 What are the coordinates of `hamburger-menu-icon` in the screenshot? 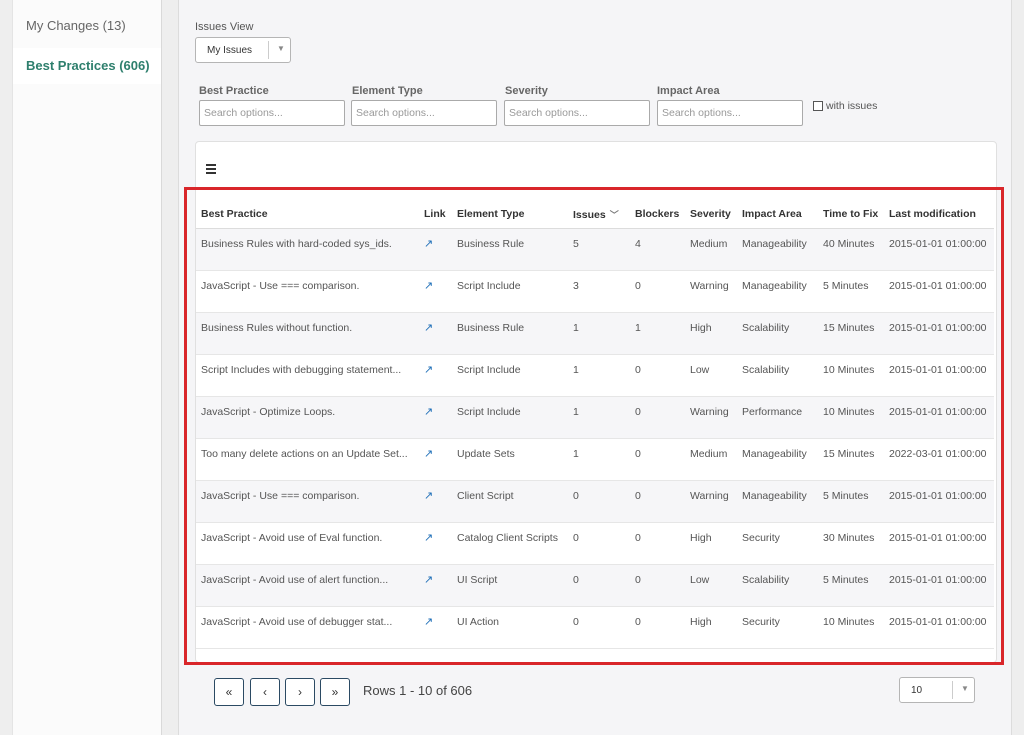 It's located at (211, 170).